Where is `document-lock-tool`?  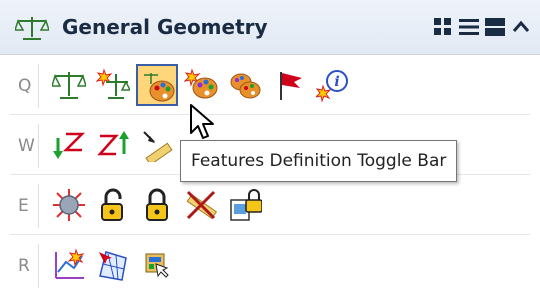 document-lock-tool is located at coordinates (245, 205).